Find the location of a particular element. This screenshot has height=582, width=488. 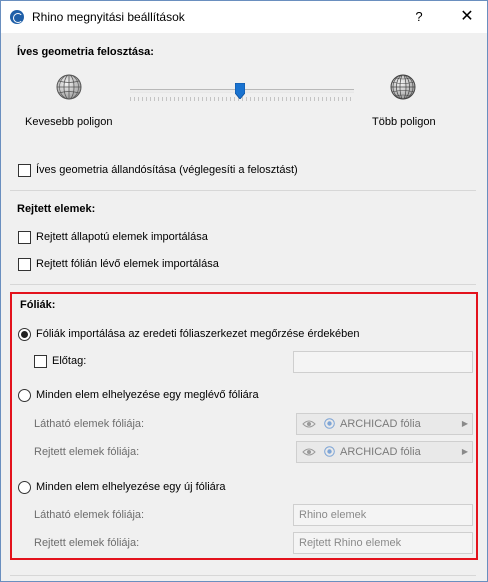

new-hidden-layer-label: Rejtett elemek fóliája: is located at coordinates (87, 543).